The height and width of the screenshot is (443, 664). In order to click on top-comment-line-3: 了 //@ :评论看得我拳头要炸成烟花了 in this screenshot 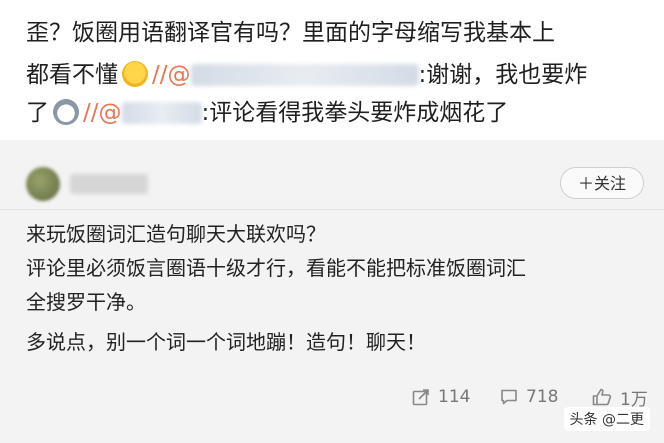, I will do `click(267, 113)`.